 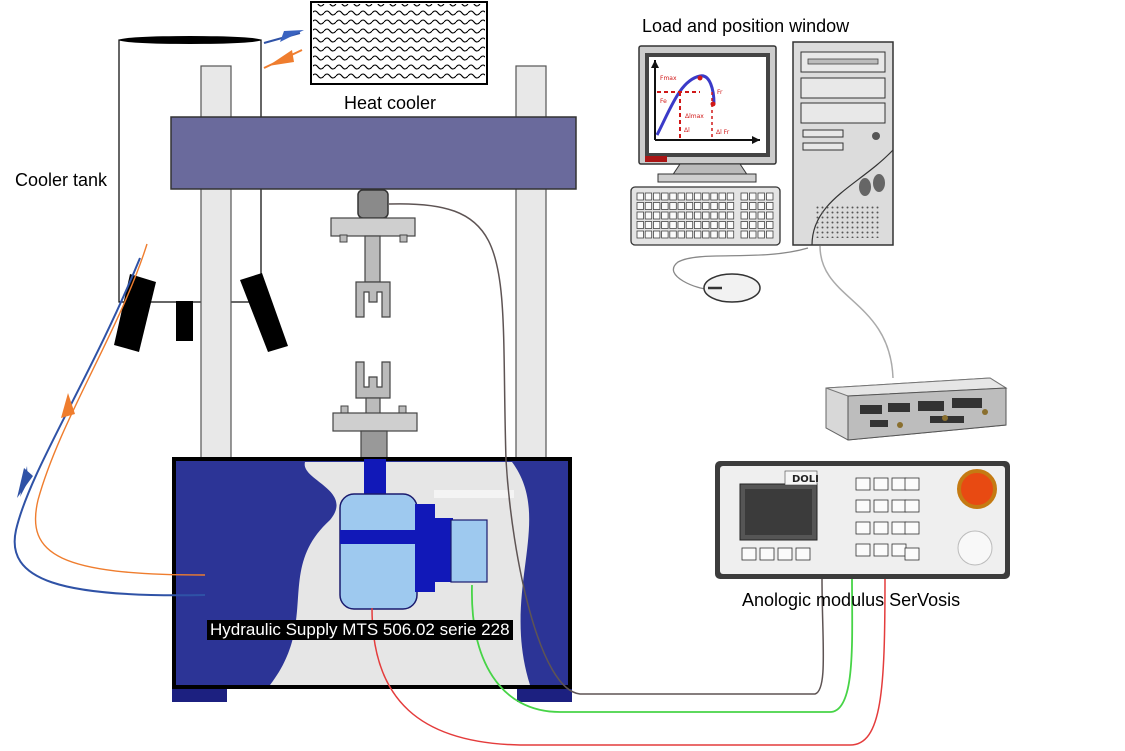 What do you see at coordinates (856, 312) in the screenshot?
I see `pc-controller-cable` at bounding box center [856, 312].